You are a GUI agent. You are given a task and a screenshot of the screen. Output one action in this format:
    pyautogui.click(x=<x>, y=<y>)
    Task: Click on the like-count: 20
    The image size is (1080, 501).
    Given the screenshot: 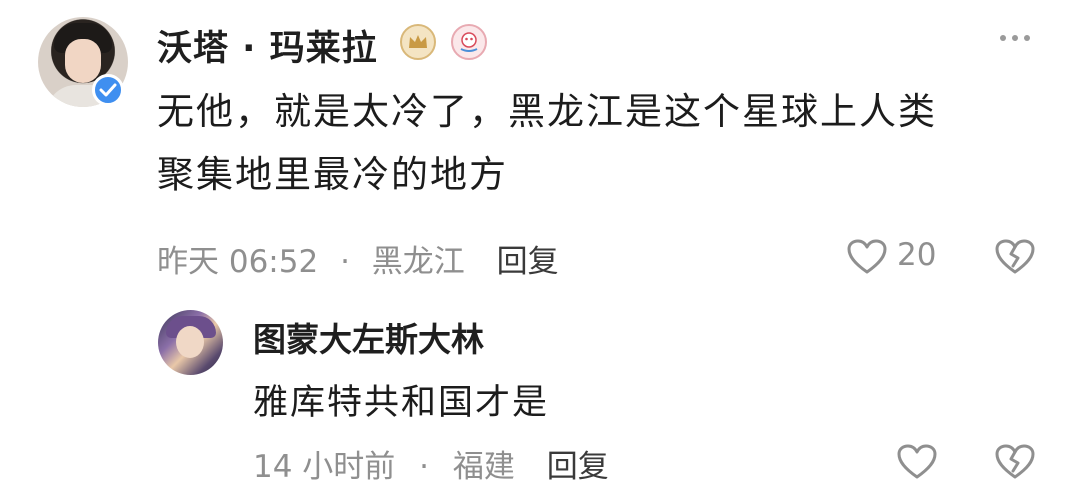 What is the action you would take?
    pyautogui.click(x=917, y=255)
    